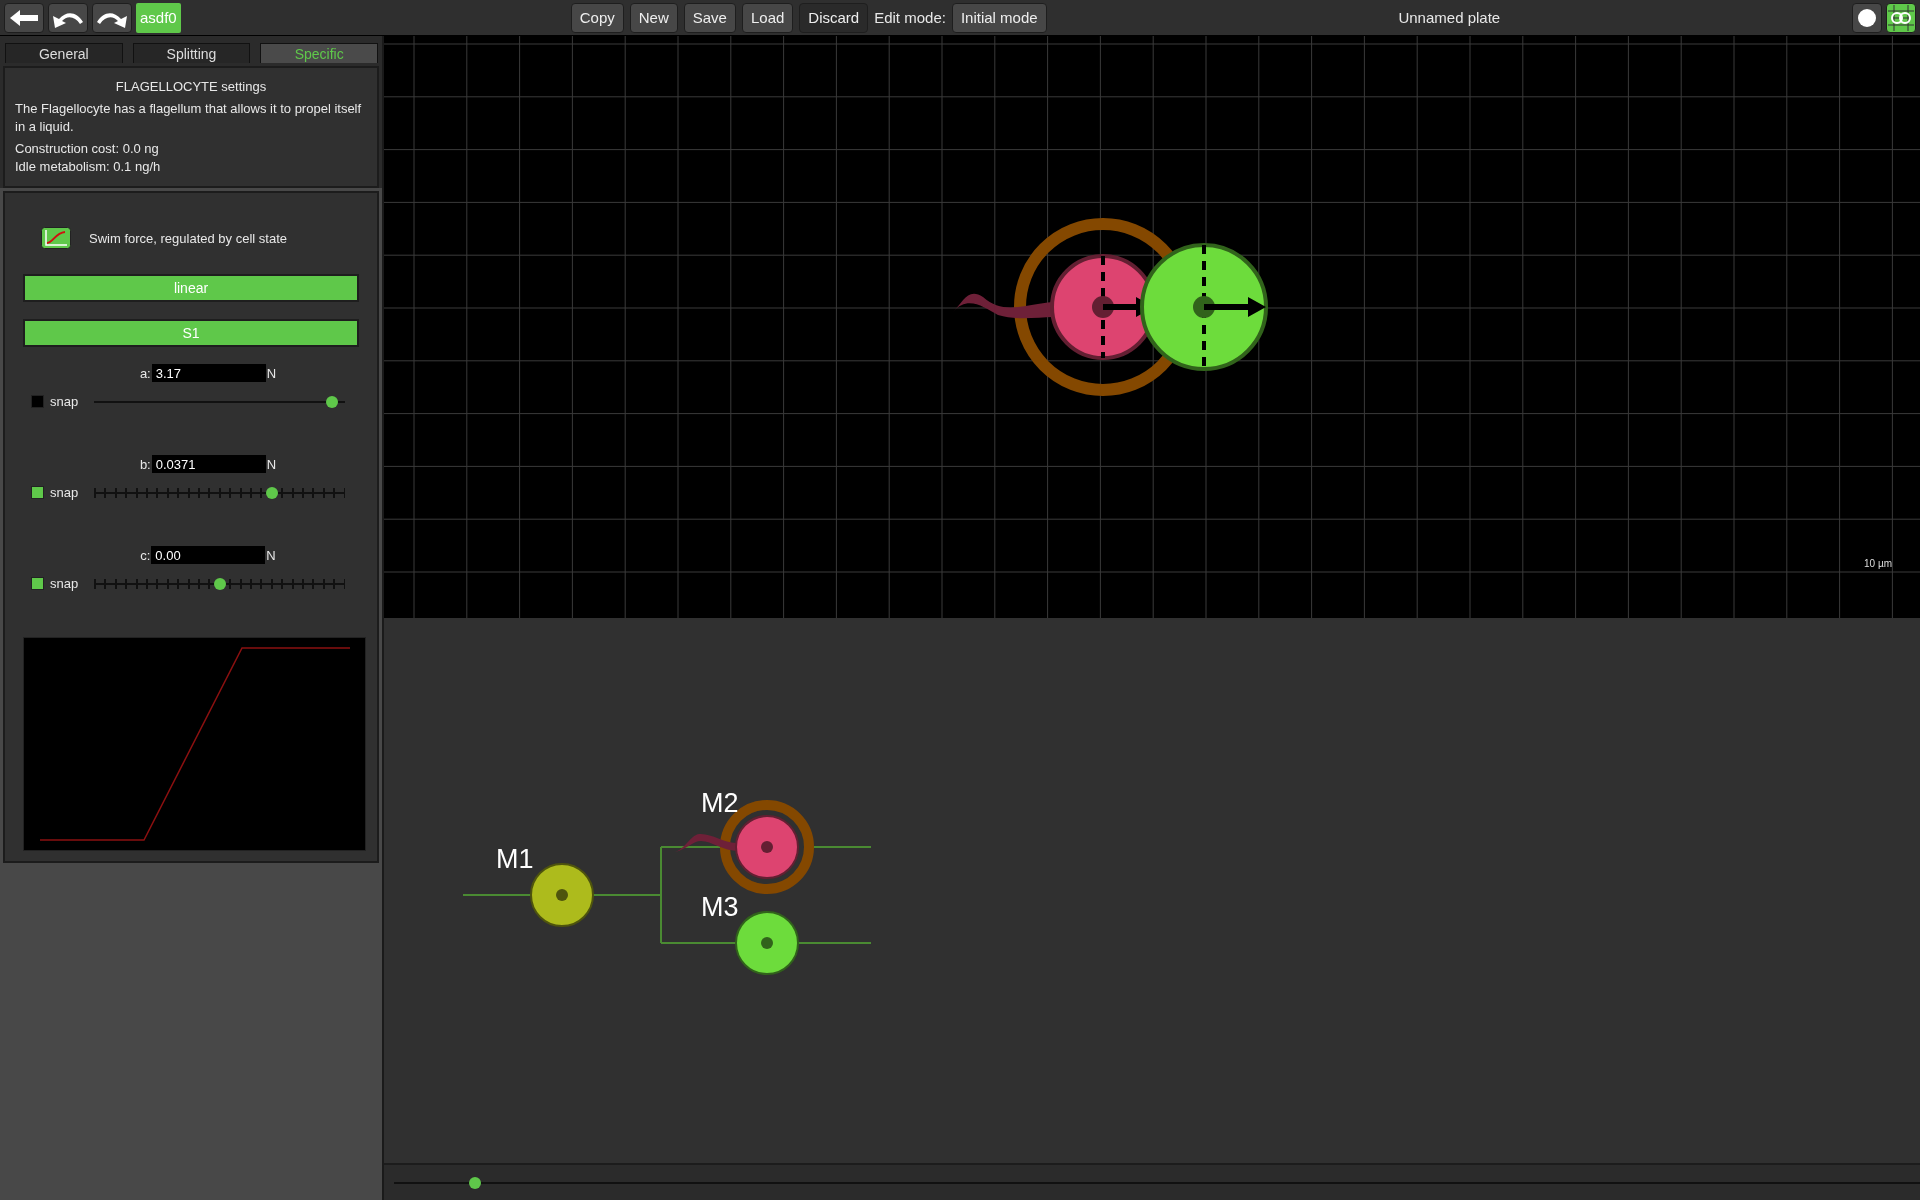 This screenshot has height=1200, width=1920. I want to click on mode-label: M2, so click(720, 803).